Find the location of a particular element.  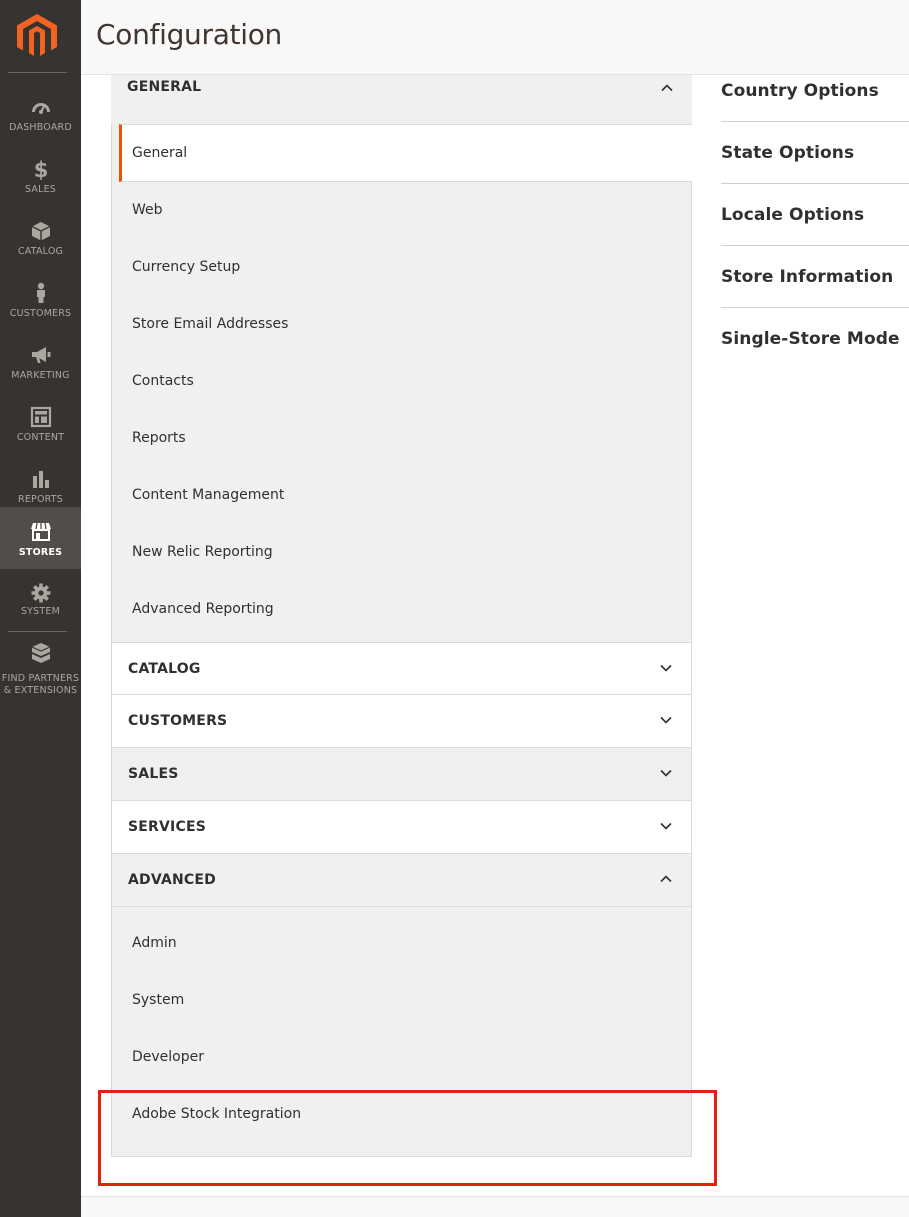

sidebar-item-label: CONTENT is located at coordinates (40, 437).